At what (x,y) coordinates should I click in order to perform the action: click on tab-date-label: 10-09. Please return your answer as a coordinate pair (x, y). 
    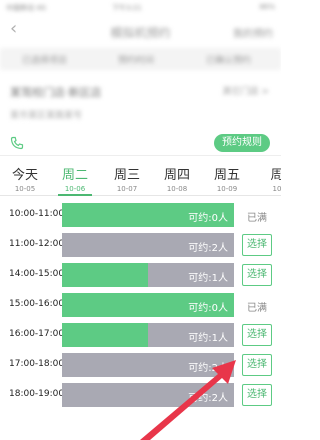
    Looking at the image, I should click on (227, 189).